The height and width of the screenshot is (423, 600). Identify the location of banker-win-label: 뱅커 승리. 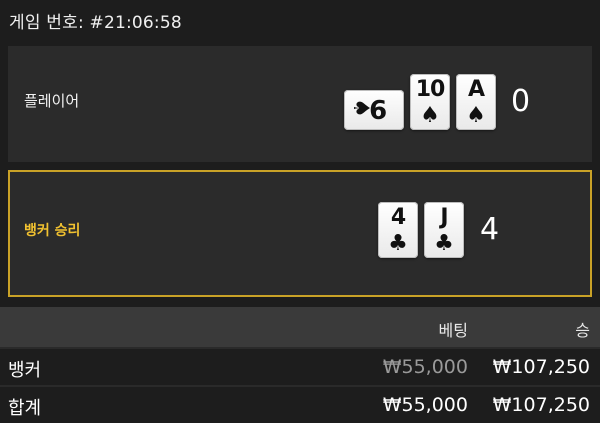
(52, 231).